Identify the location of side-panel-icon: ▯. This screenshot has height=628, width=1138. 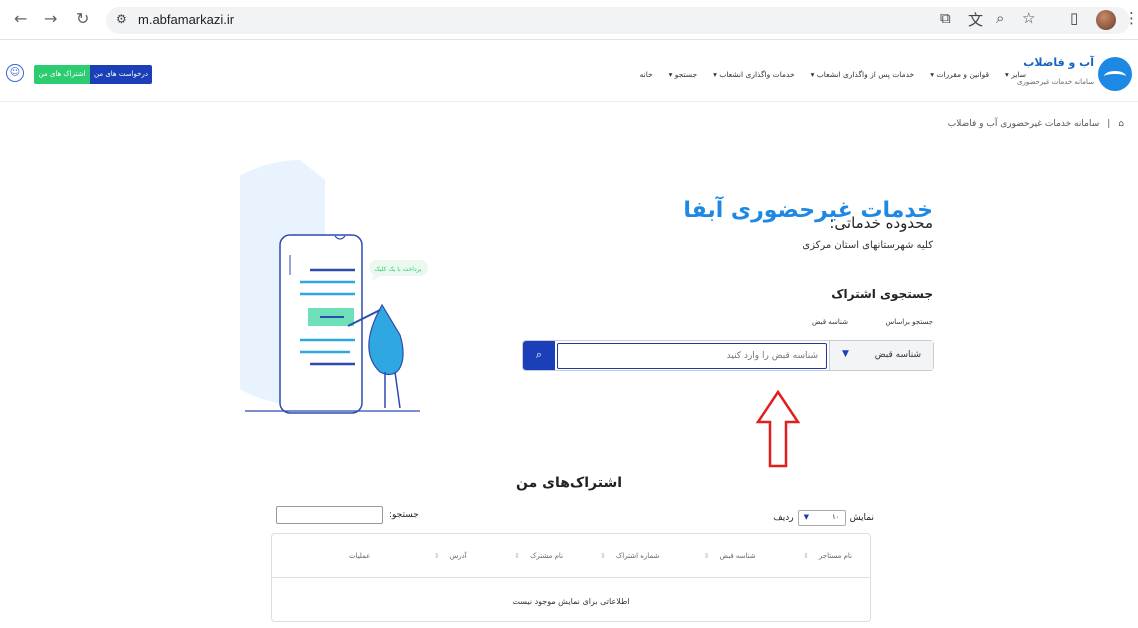
(1074, 18).